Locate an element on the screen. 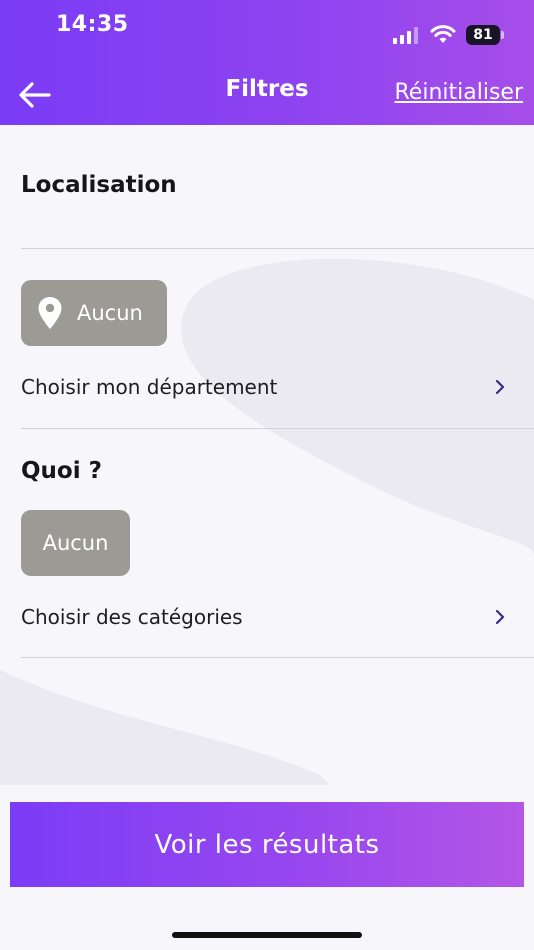 The width and height of the screenshot is (534, 950). choose-department-row: Choisir mon département is located at coordinates (267, 387).